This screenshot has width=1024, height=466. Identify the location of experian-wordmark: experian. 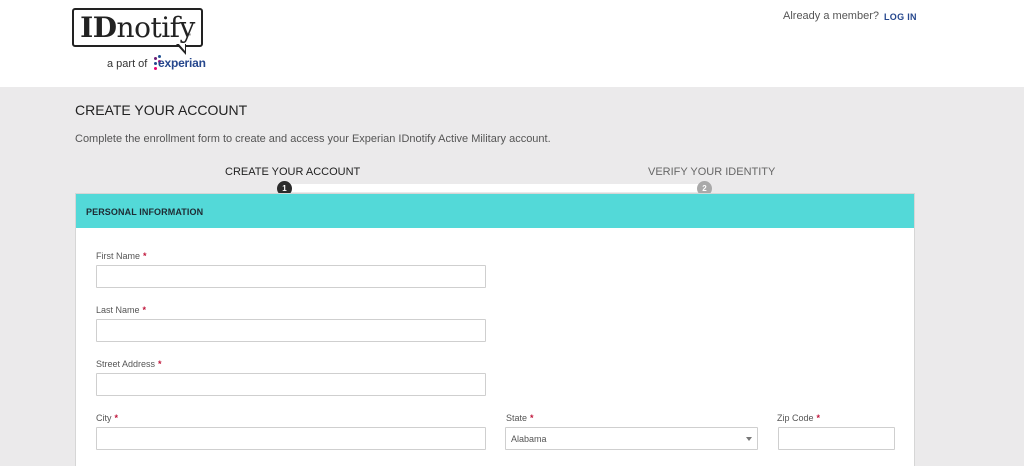
(182, 63).